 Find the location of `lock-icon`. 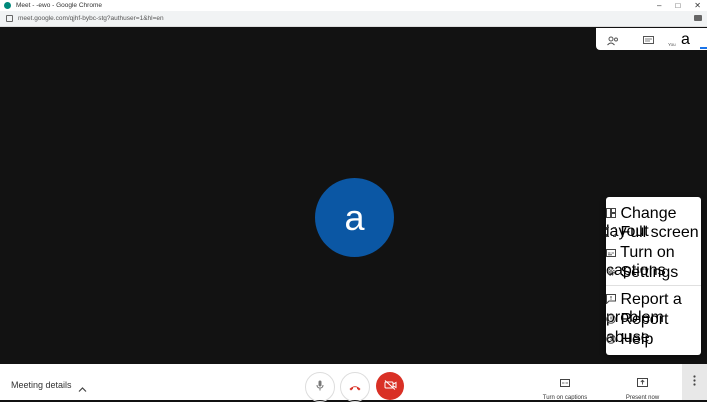

lock-icon is located at coordinates (9, 18).